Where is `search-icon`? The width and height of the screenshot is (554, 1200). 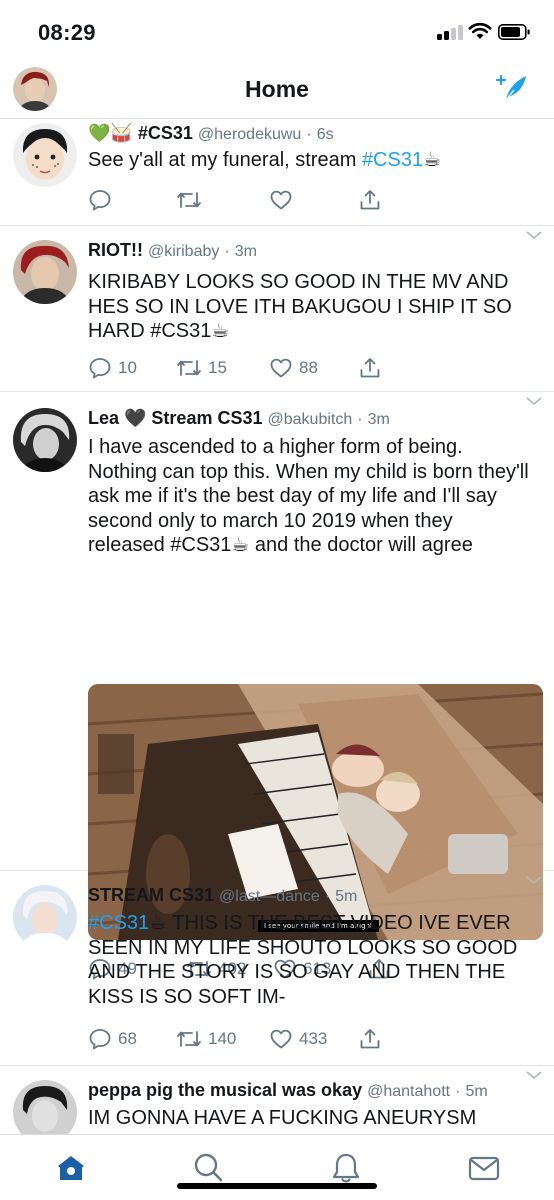 search-icon is located at coordinates (208, 1168).